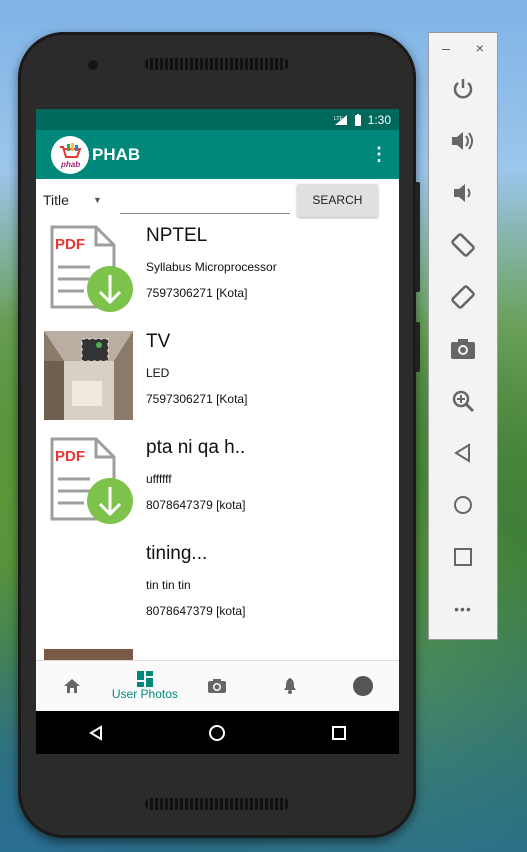  I want to click on list-item: tining... tin tin tin 8078647379 [kota], so click(217, 592).